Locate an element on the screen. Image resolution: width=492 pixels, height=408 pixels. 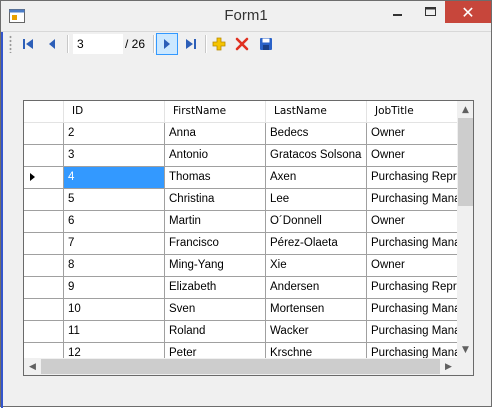
column-header-row: ID FirstName LastName JobTitle is located at coordinates (240, 112).